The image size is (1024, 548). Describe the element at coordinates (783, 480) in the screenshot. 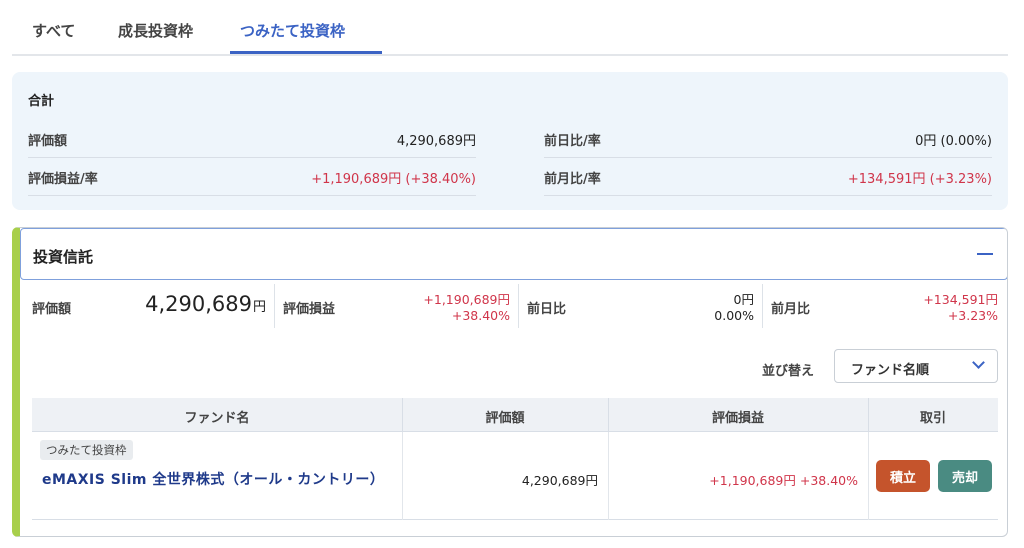

I see `row-gain: +1,190,689円 +38.40%` at that location.